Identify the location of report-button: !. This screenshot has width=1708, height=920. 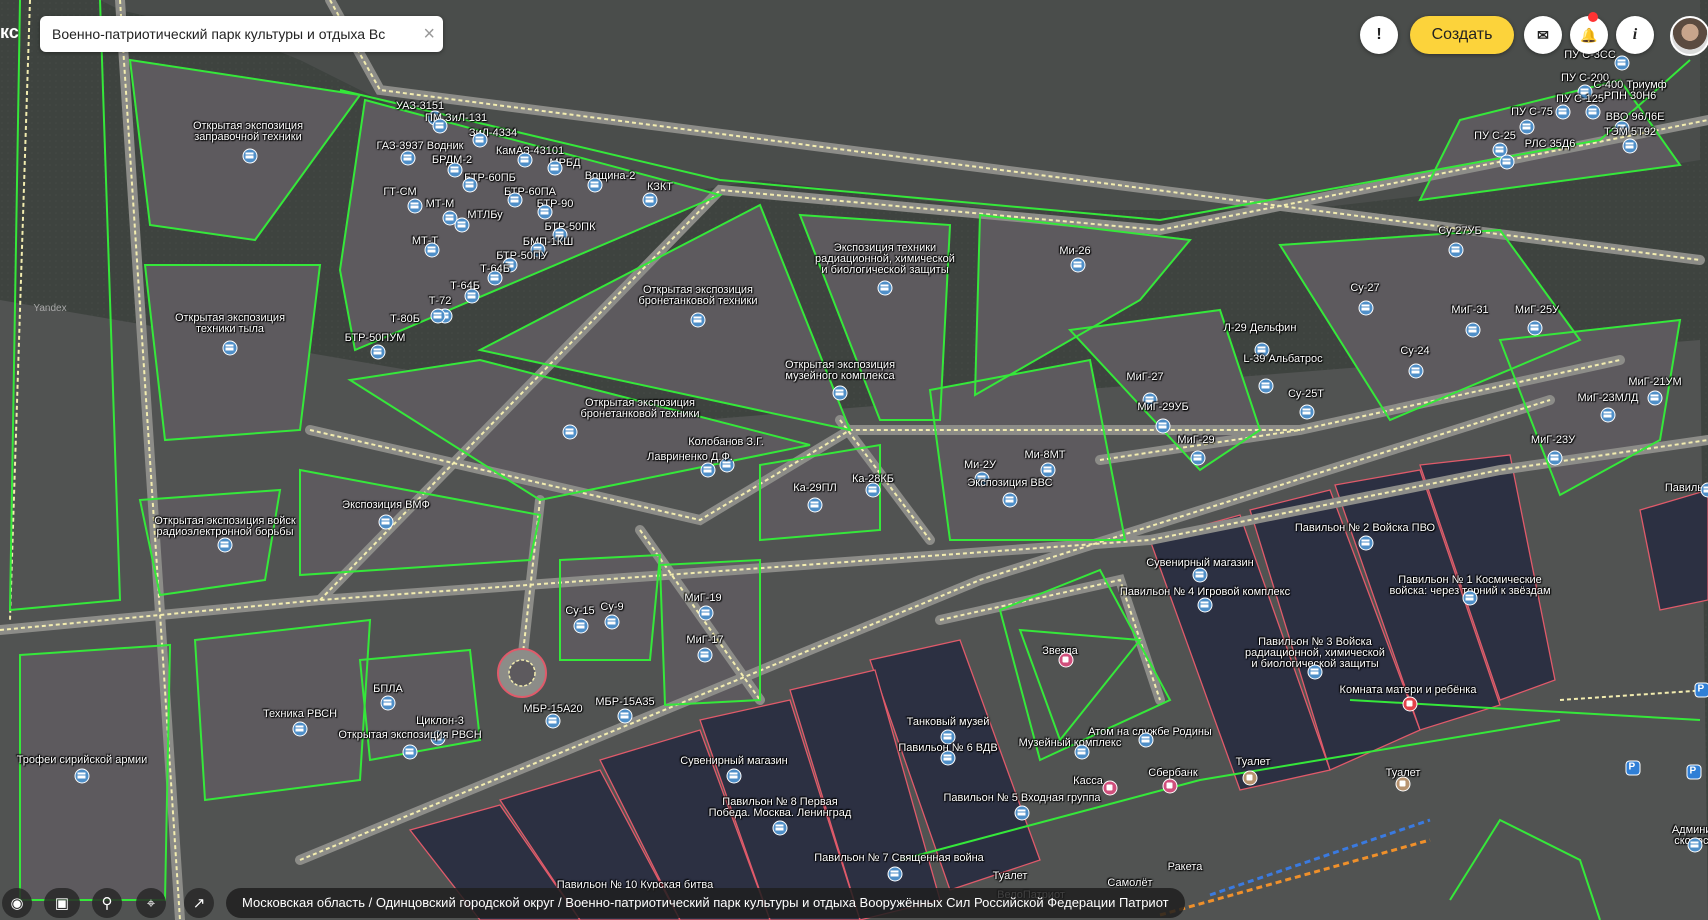
(1379, 35).